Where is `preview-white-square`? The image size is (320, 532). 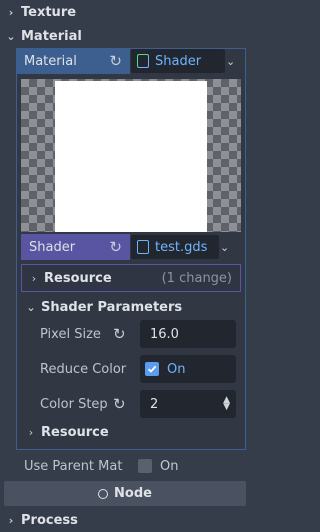 preview-white-square is located at coordinates (131, 156).